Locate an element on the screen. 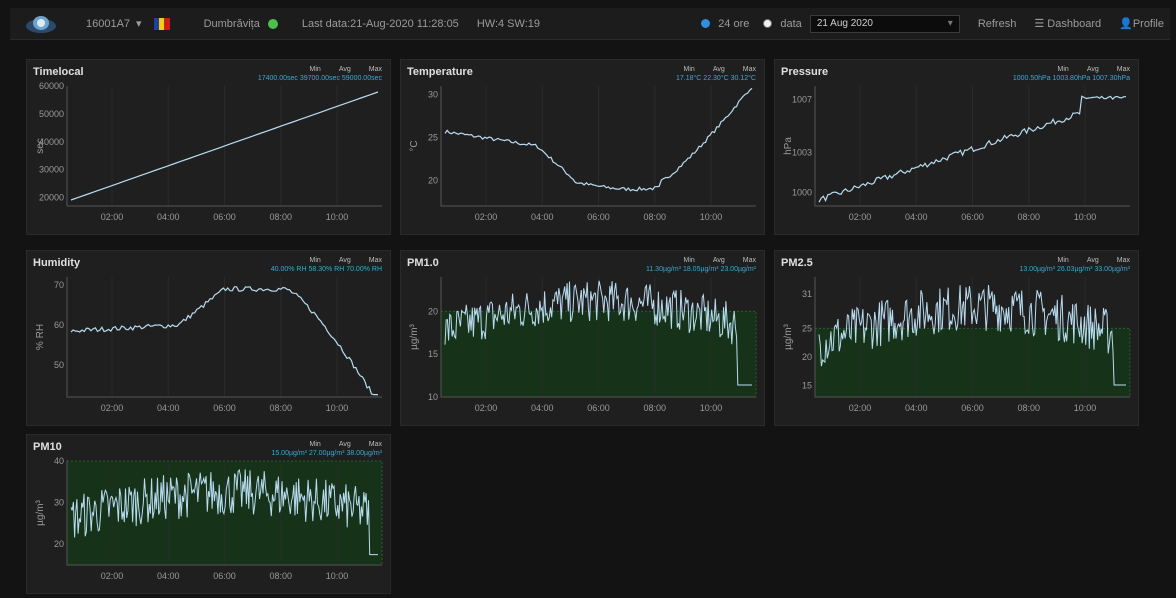 The image size is (1176, 598). hw-sw-version: HW:4 SW:19 is located at coordinates (508, 23).